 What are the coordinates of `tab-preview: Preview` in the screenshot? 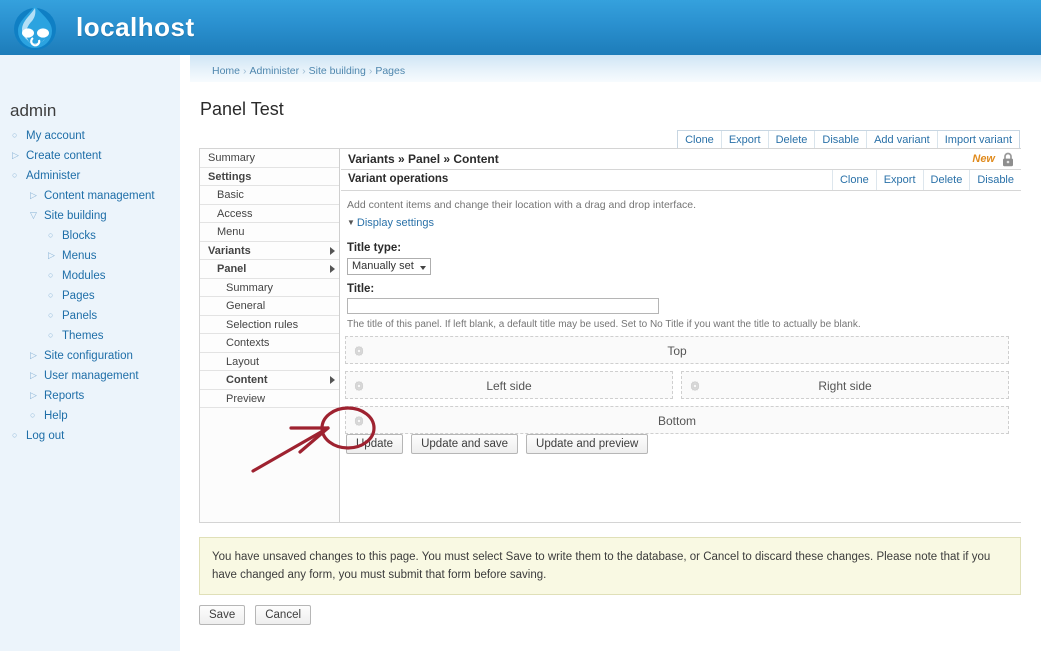 It's located at (269, 398).